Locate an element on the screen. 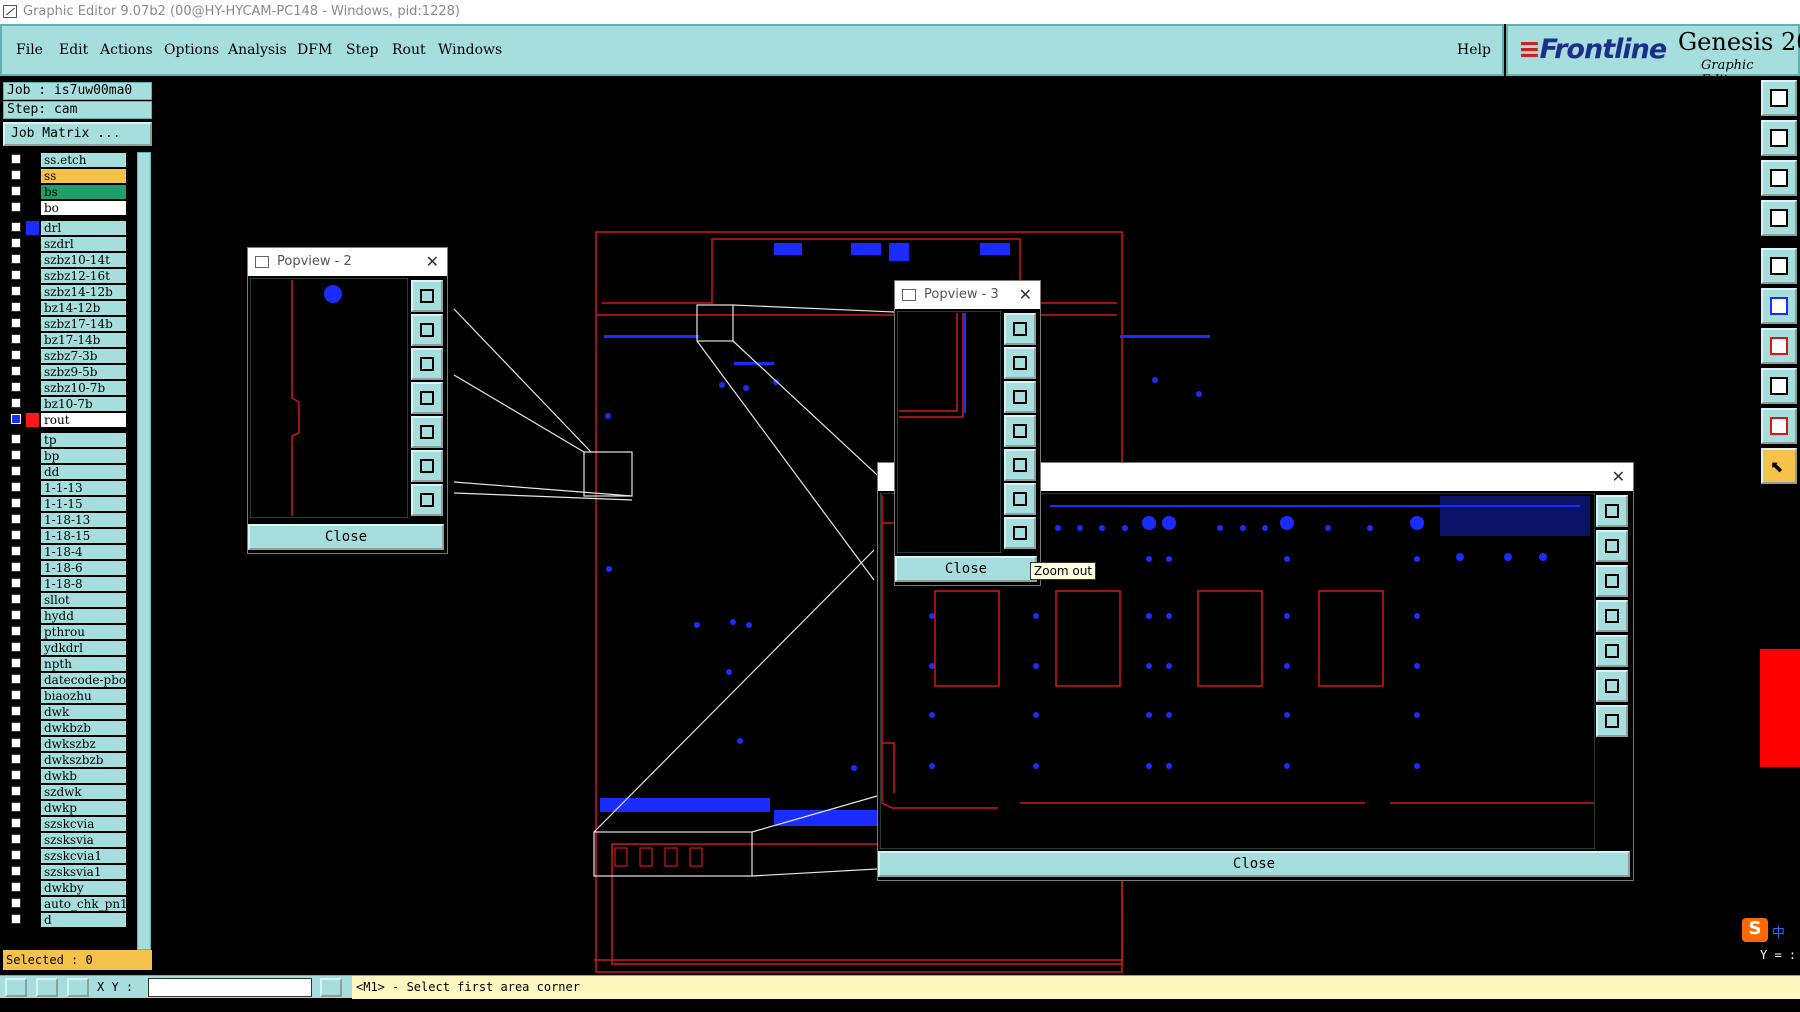 This screenshot has width=1800, height=1012. layer-row: npth is located at coordinates (66, 664).